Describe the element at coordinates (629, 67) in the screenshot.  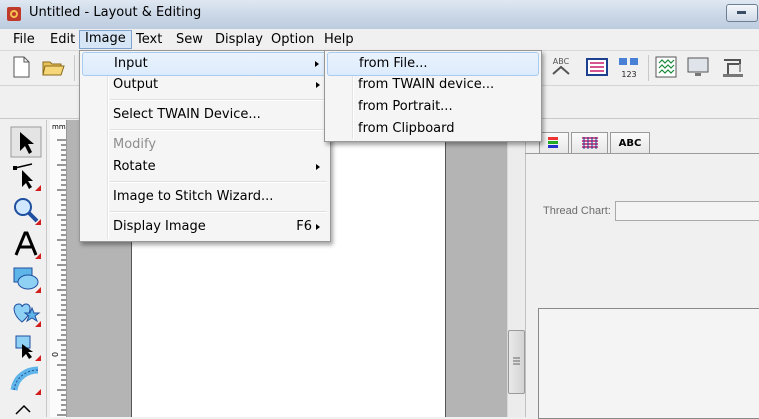
I see `sequence-icon: 123` at that location.